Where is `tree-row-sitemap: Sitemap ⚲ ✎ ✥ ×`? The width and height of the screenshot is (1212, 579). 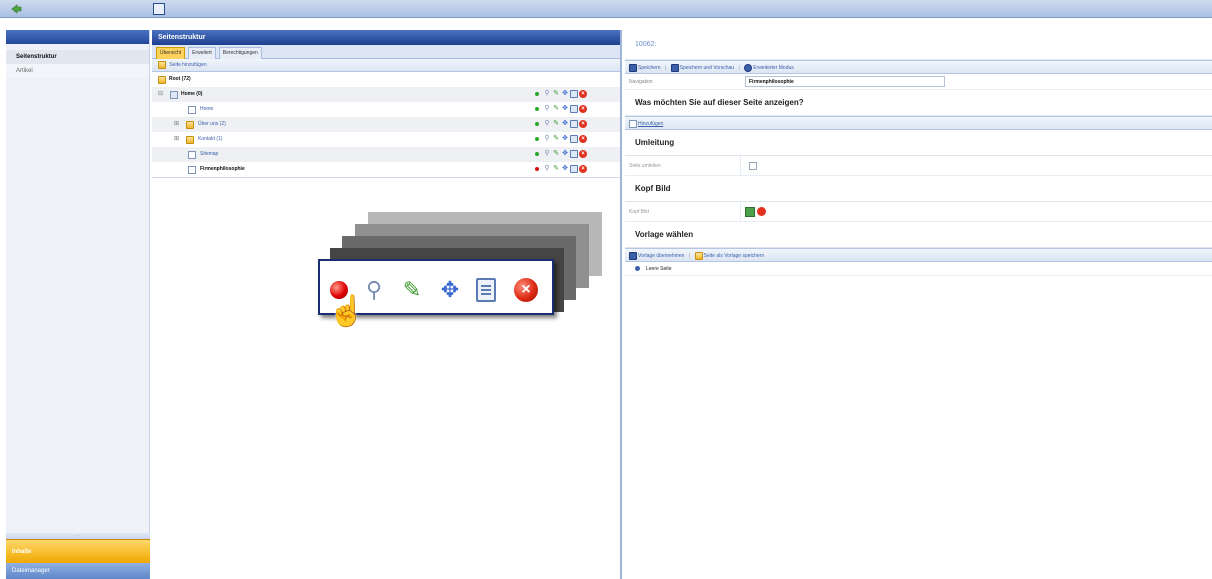 tree-row-sitemap: Sitemap ⚲ ✎ ✥ × is located at coordinates (386, 154).